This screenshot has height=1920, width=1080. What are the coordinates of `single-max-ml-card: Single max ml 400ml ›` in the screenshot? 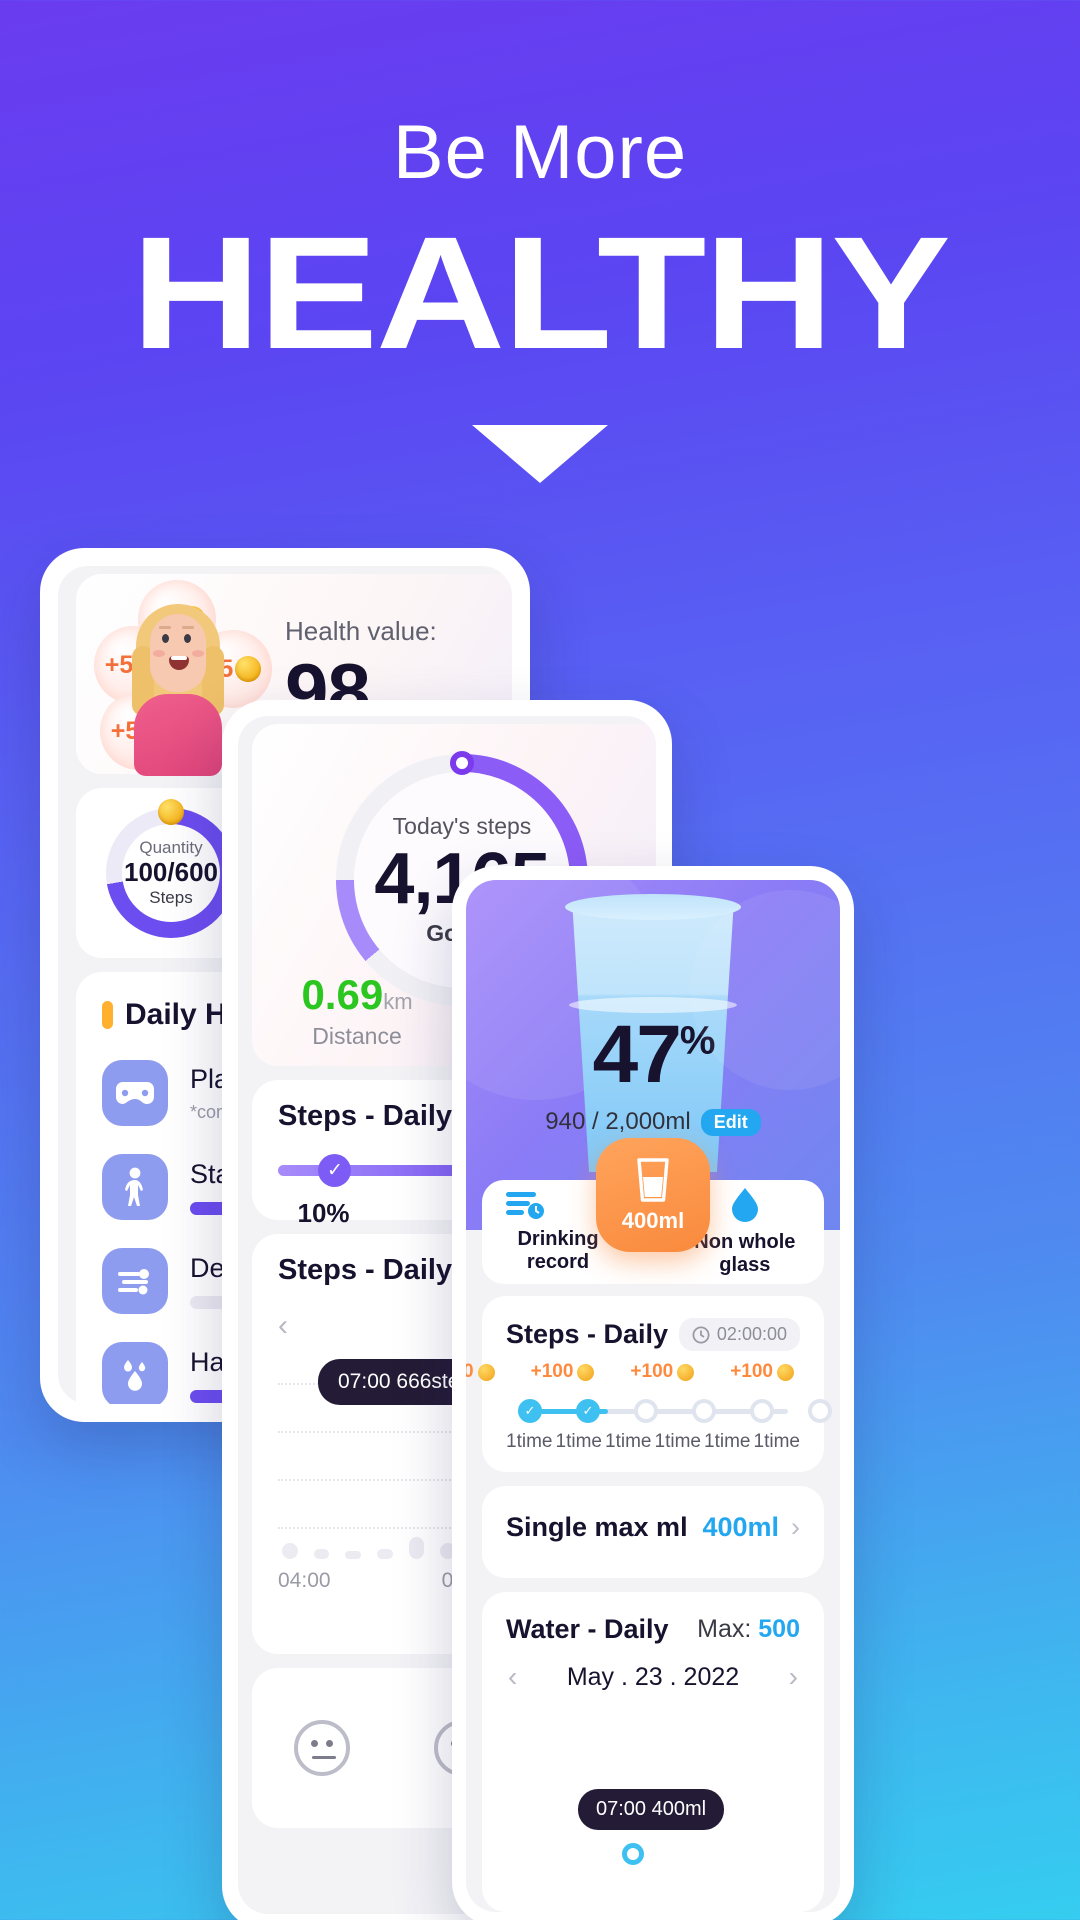 It's located at (653, 1532).